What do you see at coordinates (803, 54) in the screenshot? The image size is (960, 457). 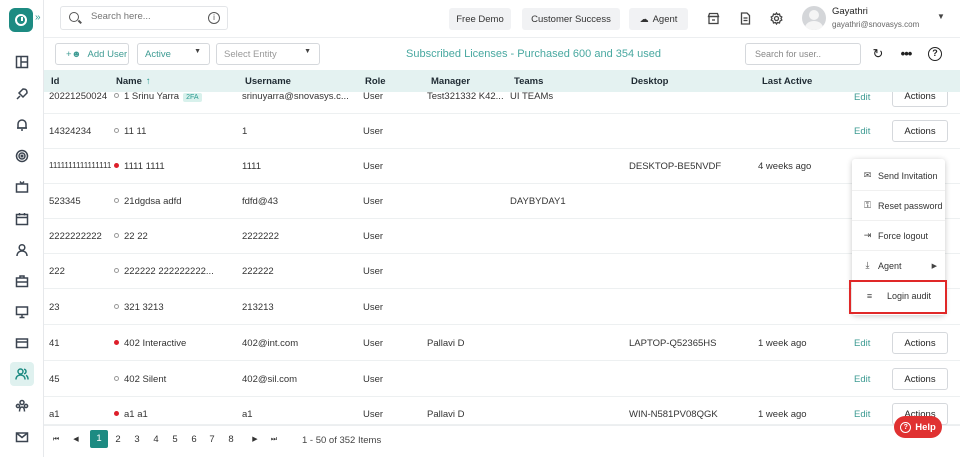 I see `user-search-input: Search for user..` at bounding box center [803, 54].